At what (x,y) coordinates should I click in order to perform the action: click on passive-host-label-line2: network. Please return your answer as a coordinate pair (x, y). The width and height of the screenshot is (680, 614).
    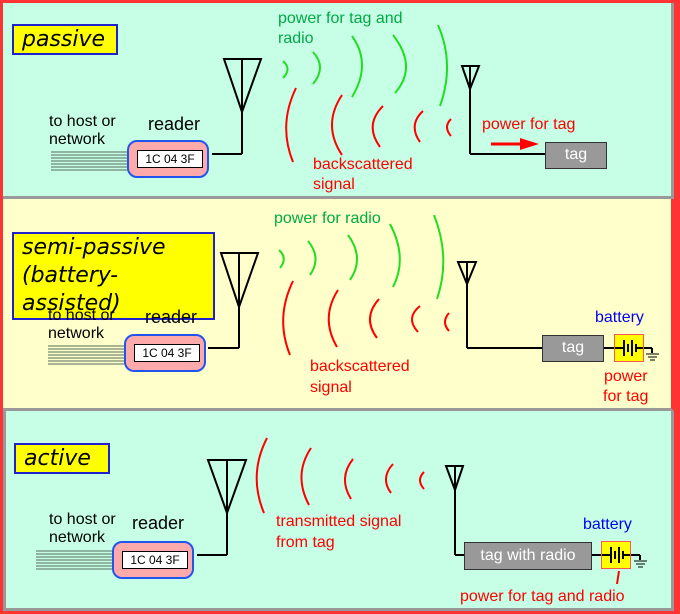
    Looking at the image, I should click on (77, 139).